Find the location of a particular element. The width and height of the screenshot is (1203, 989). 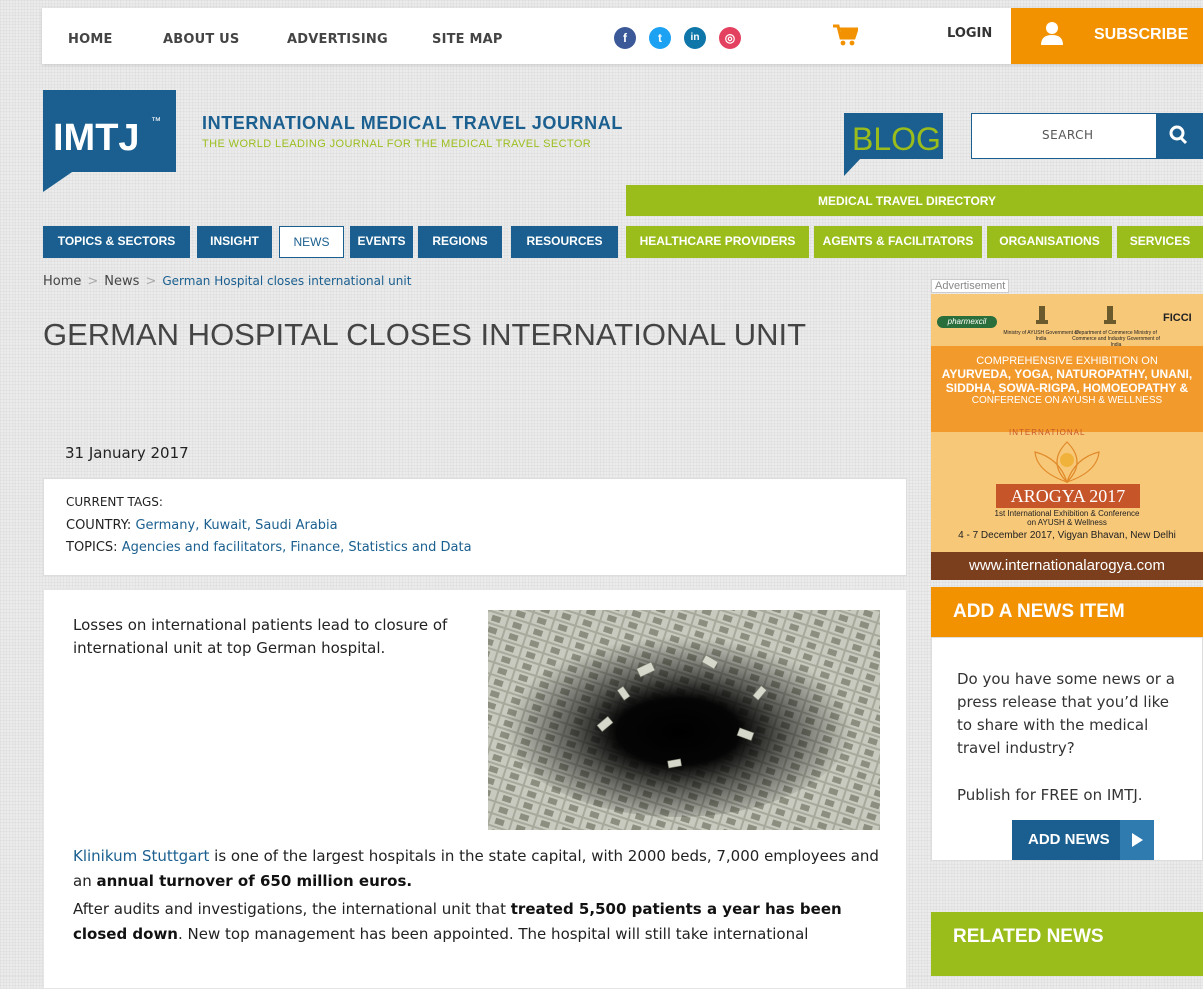

subscribe-button: SUBSCRIBE is located at coordinates (1107, 36).